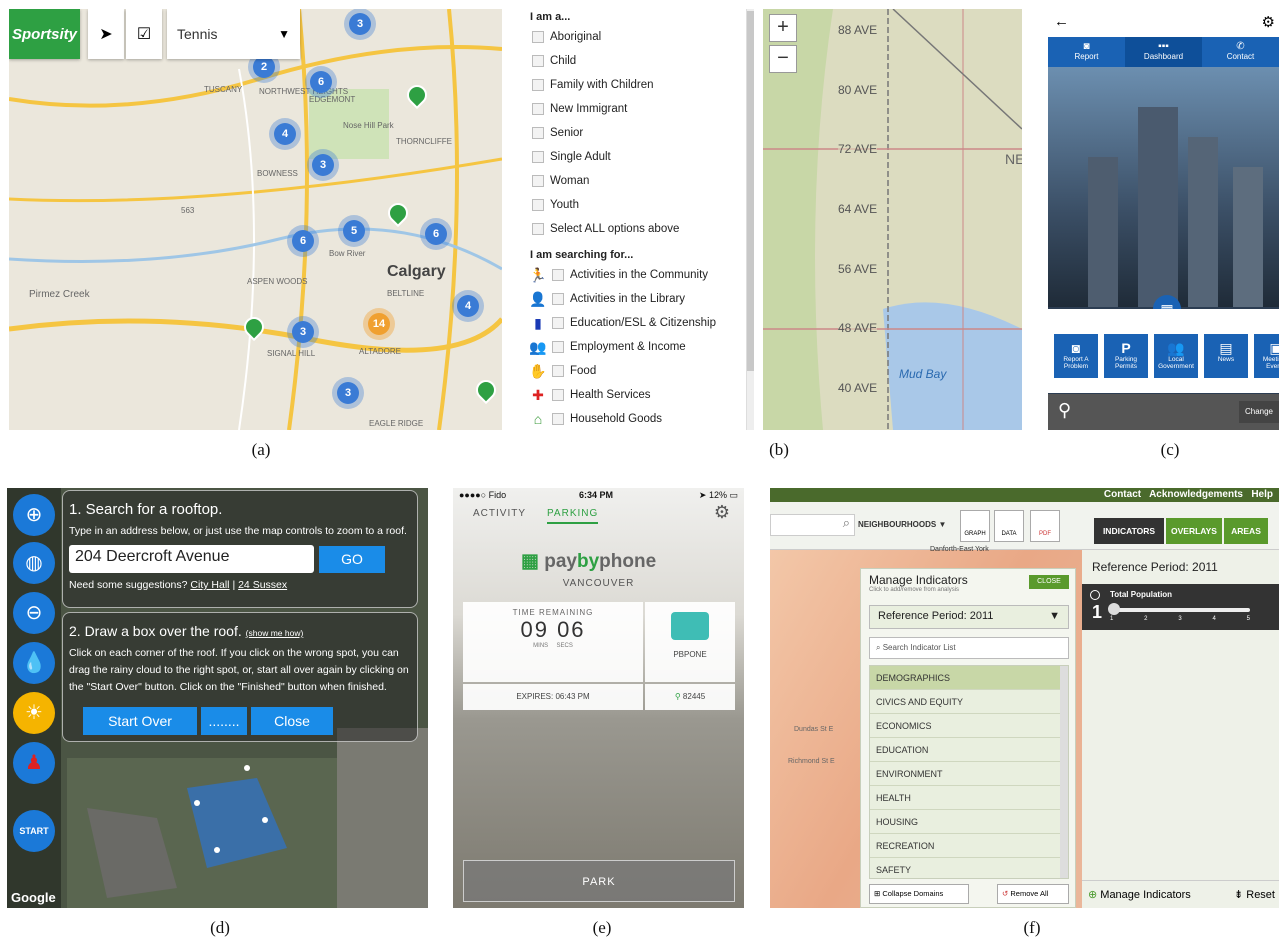  What do you see at coordinates (1240, 52) in the screenshot?
I see `nav-contact: ✆ Contact` at bounding box center [1240, 52].